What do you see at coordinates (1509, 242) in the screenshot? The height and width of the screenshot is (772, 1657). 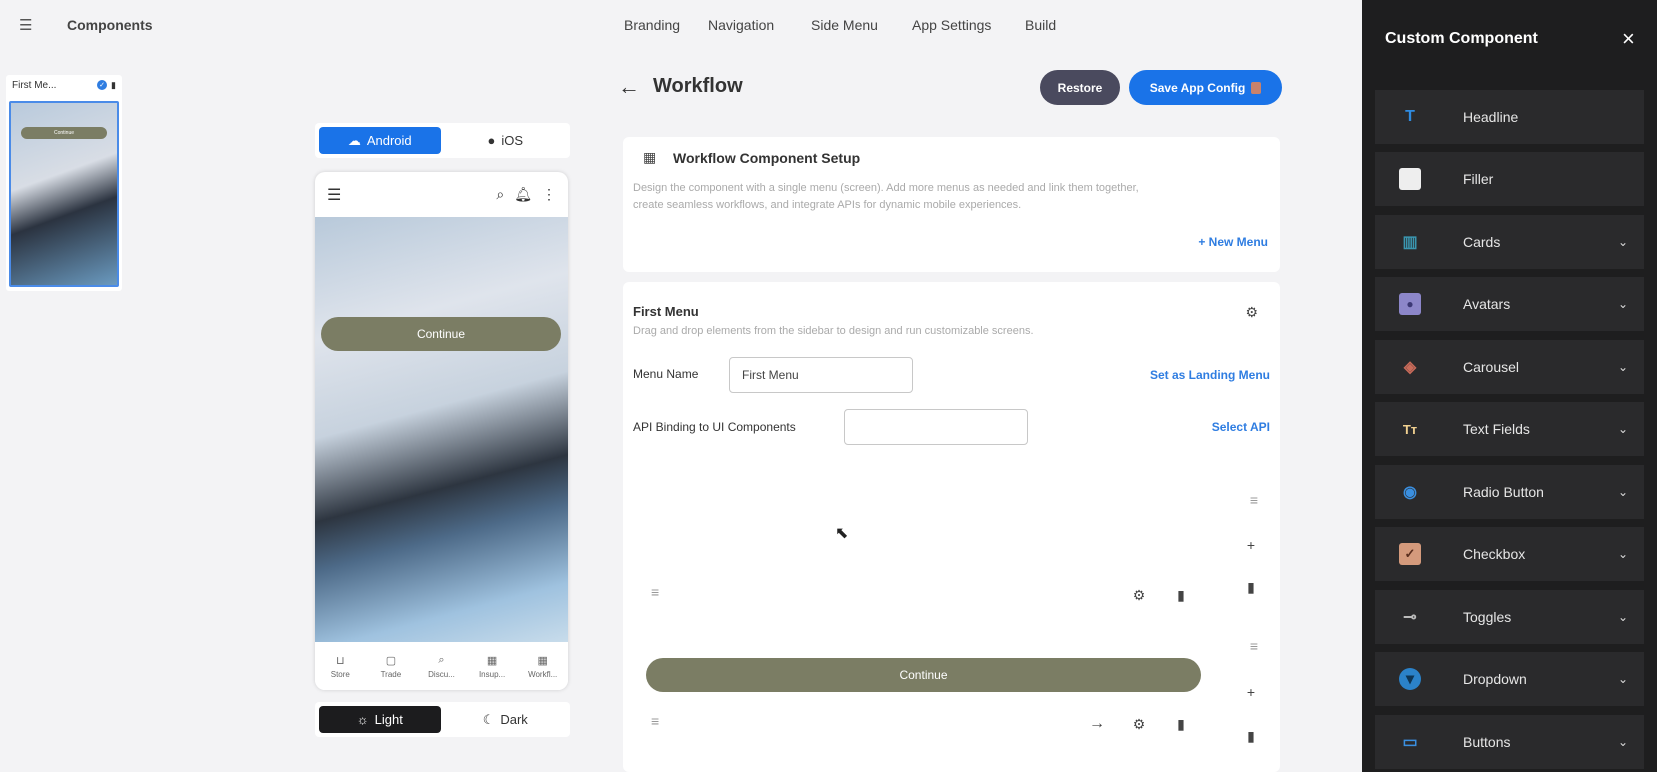 I see `component-cards: ▥ Cards ⌄` at bounding box center [1509, 242].